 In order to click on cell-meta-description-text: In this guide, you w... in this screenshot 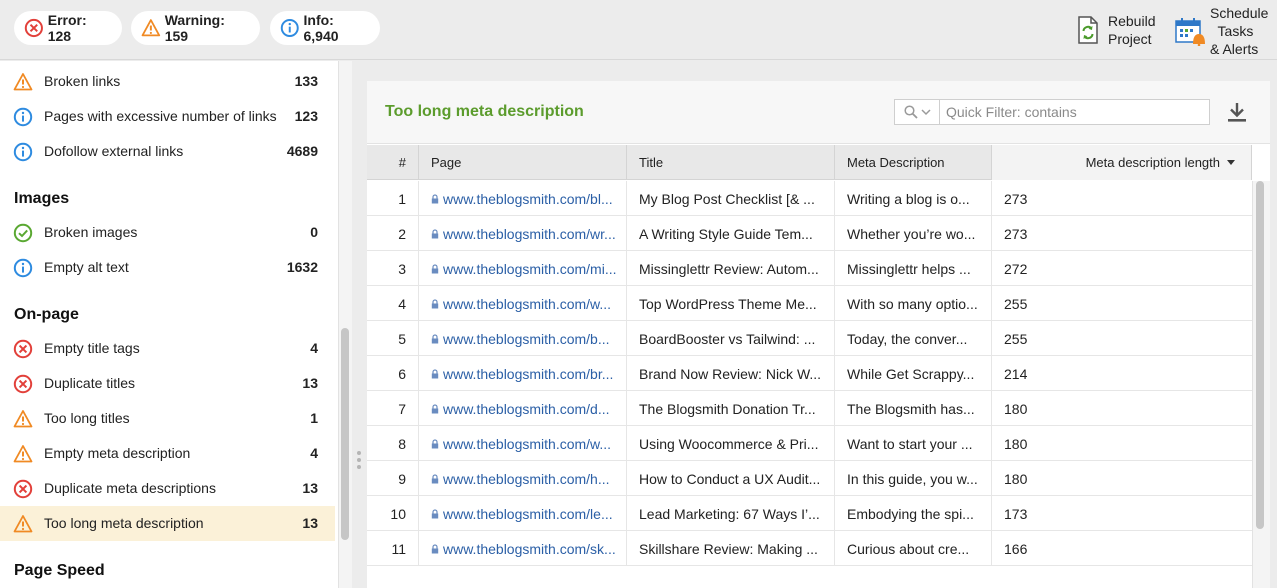, I will do `click(912, 478)`.